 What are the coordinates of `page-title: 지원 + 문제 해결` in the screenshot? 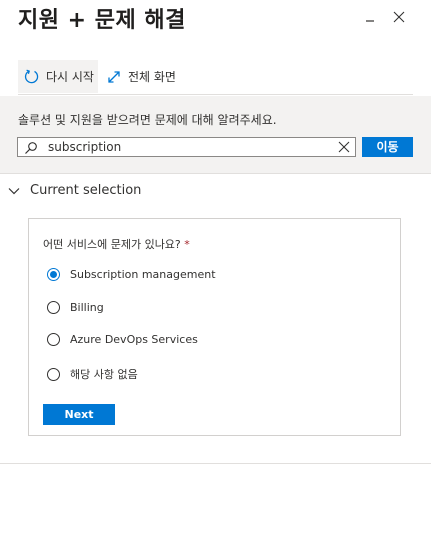 It's located at (102, 20).